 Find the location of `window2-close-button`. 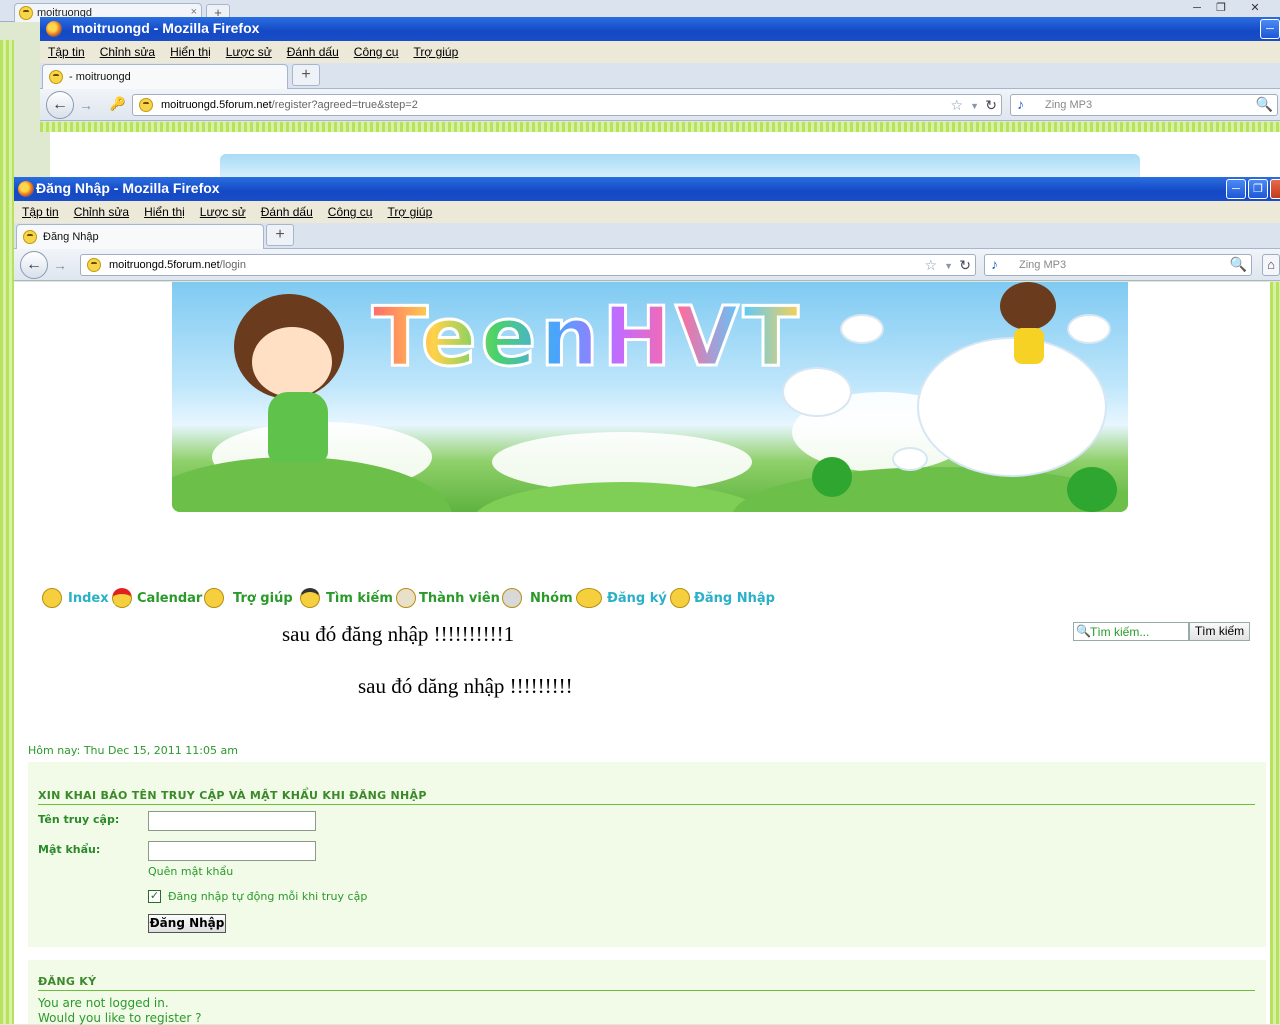

window2-close-button is located at coordinates (1275, 189).